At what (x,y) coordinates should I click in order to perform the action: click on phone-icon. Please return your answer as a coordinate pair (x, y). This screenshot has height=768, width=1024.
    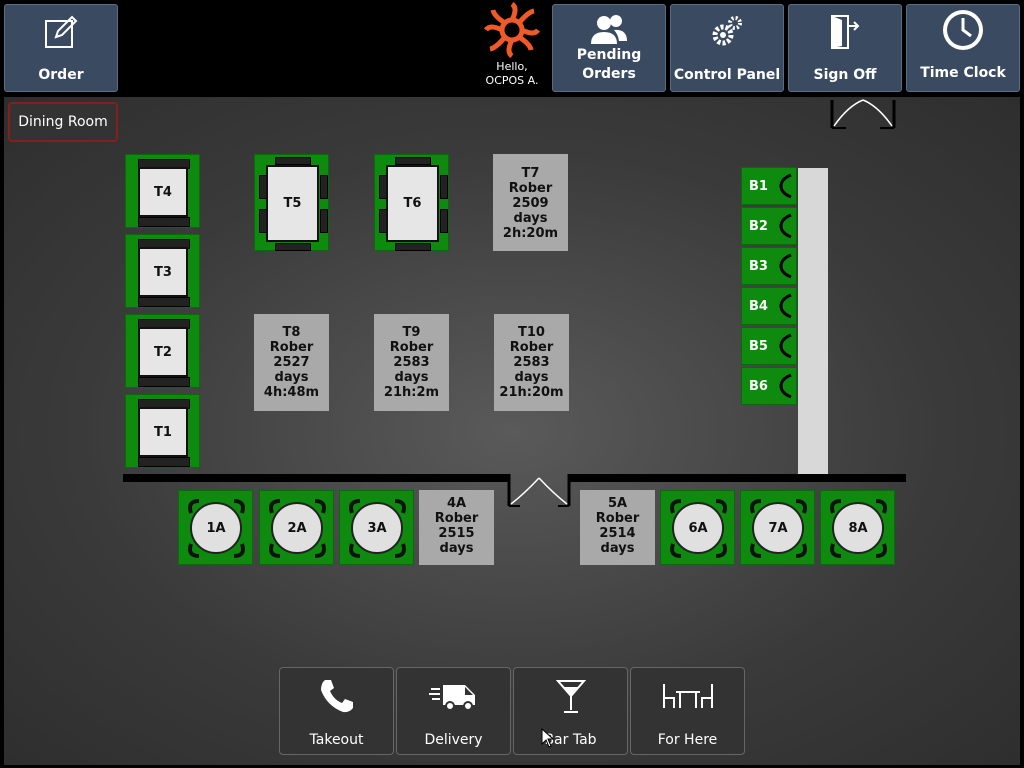
    Looking at the image, I should click on (336, 696).